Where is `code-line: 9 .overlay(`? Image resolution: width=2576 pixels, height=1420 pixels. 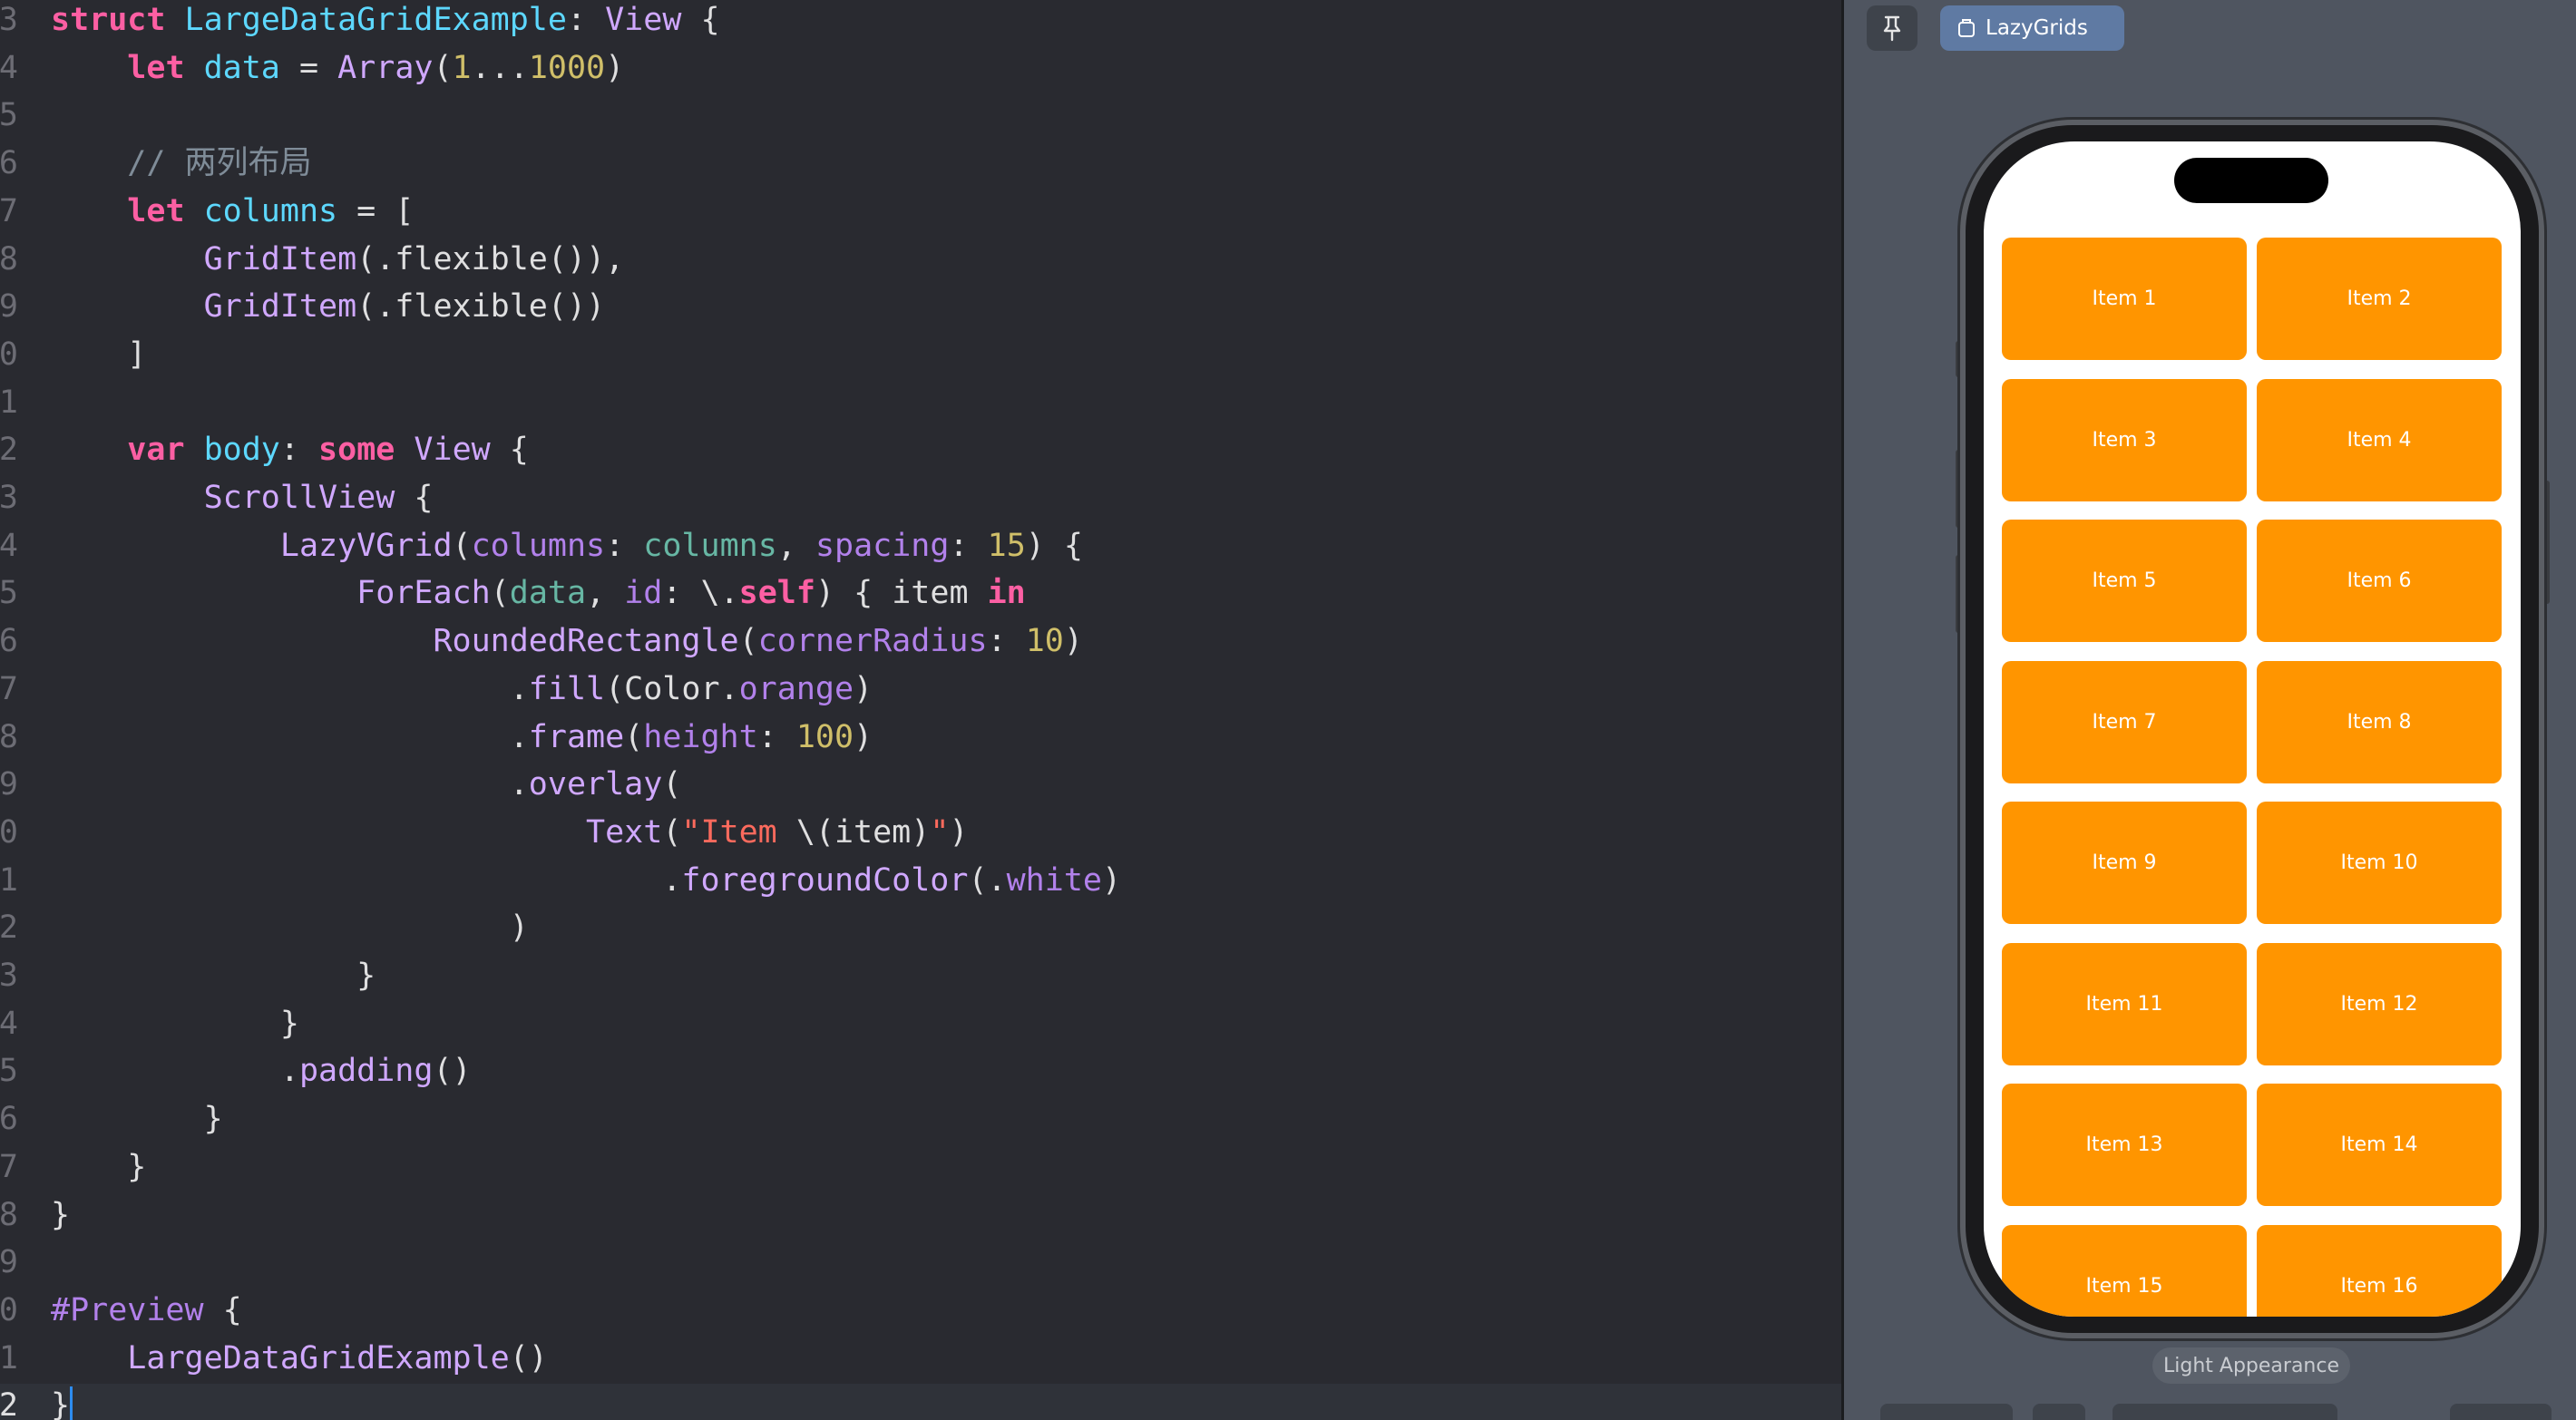
code-line: 9 .overlay( is located at coordinates (920, 784).